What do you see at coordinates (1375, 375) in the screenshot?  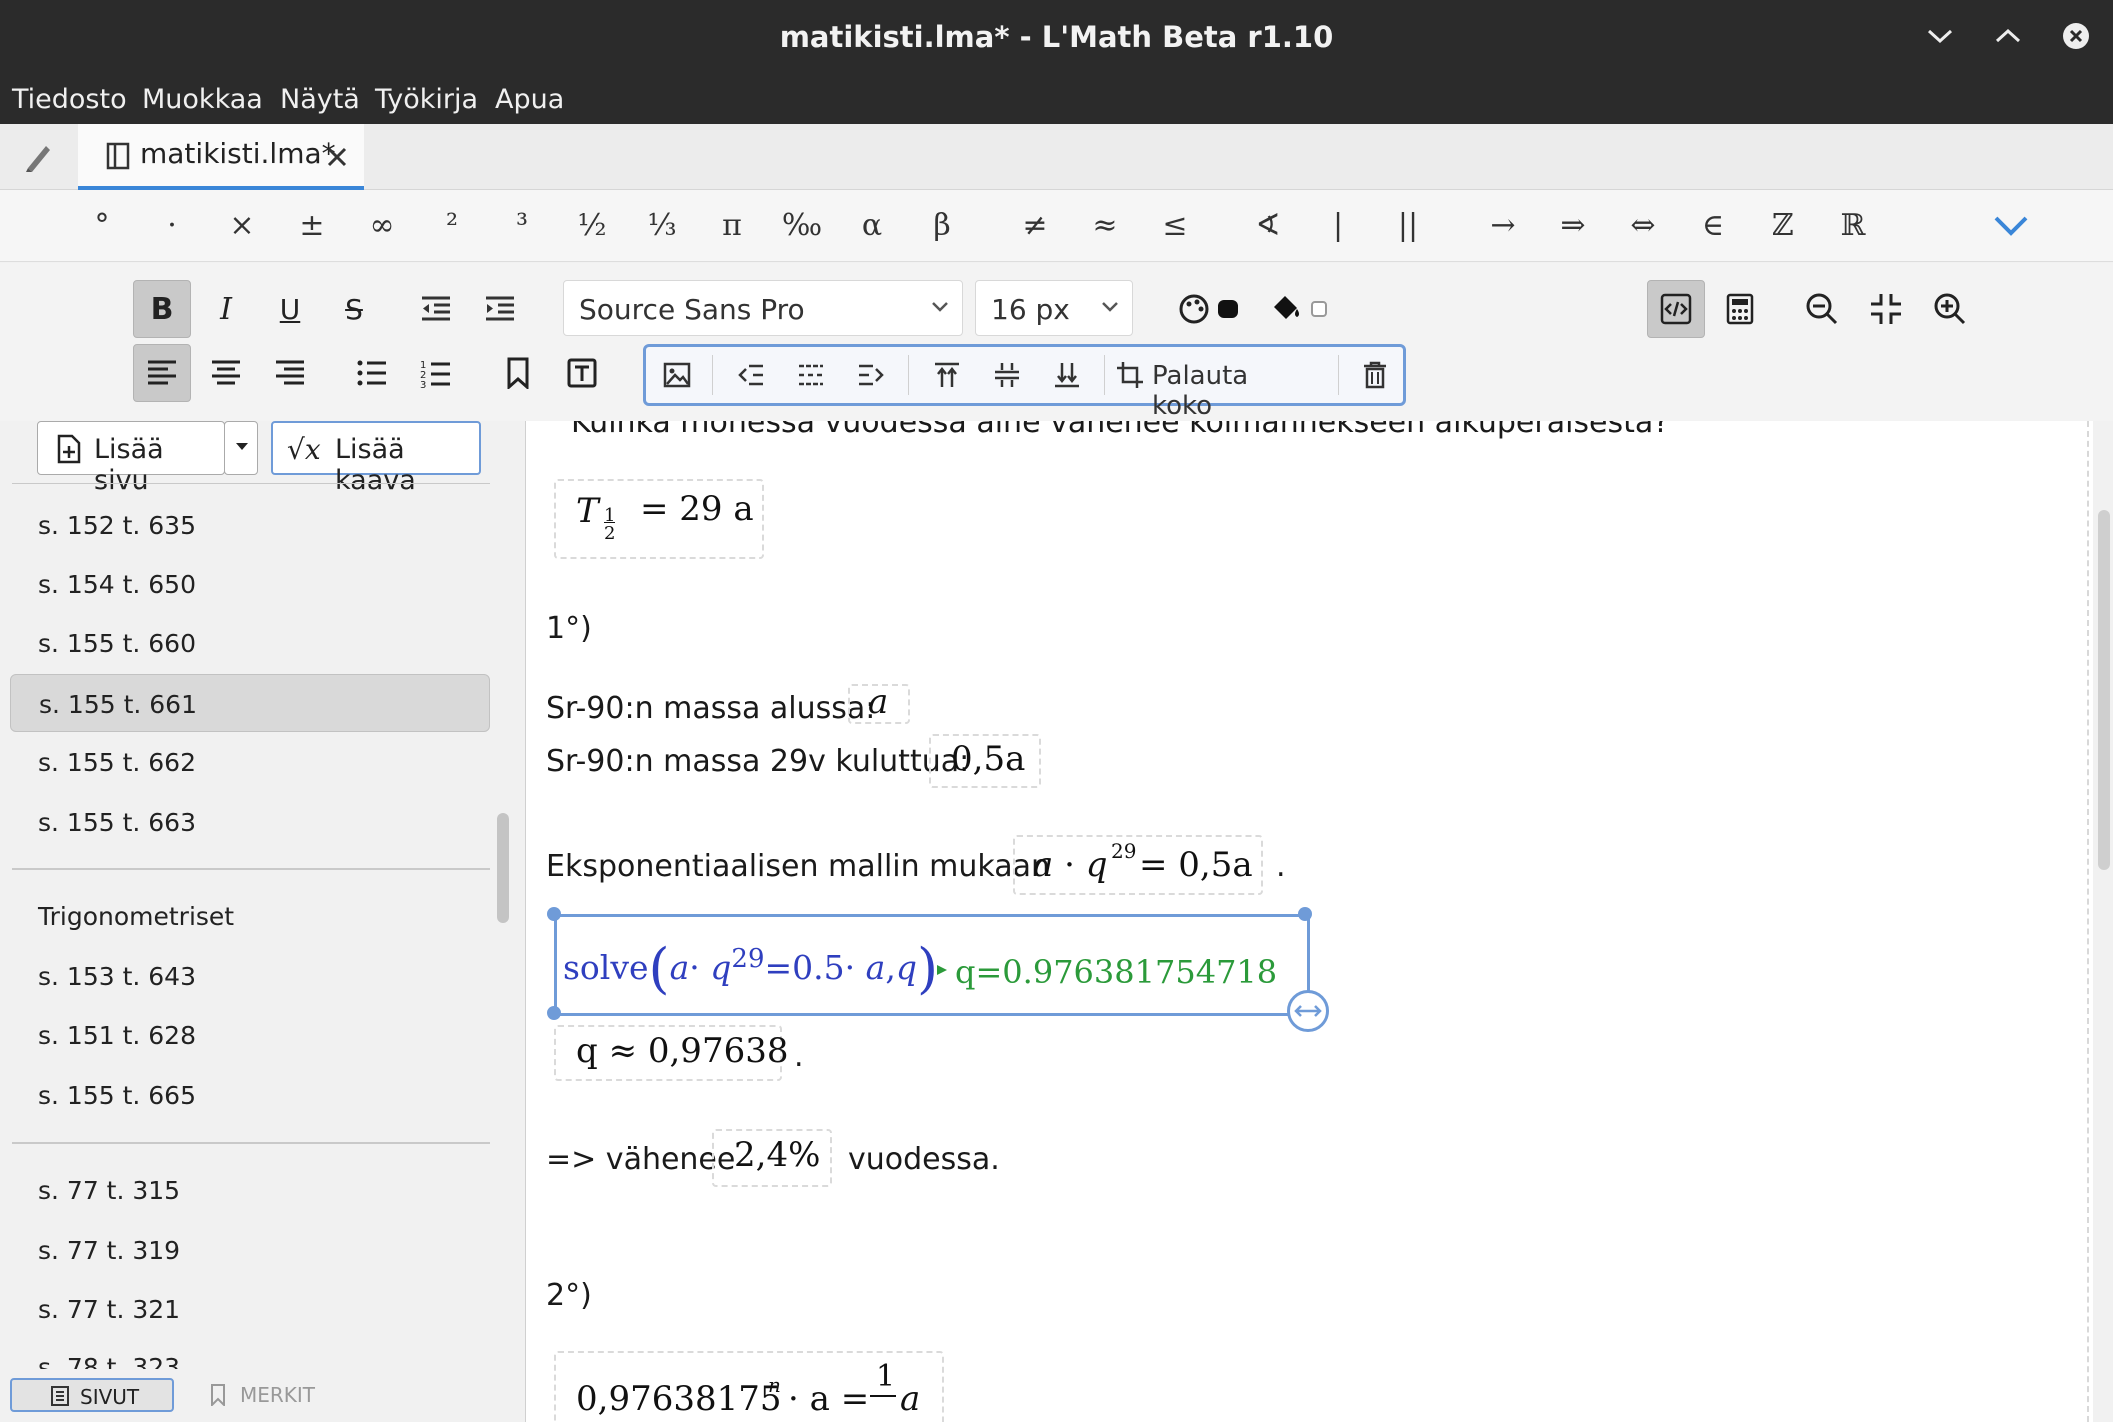 I see `delete-button` at bounding box center [1375, 375].